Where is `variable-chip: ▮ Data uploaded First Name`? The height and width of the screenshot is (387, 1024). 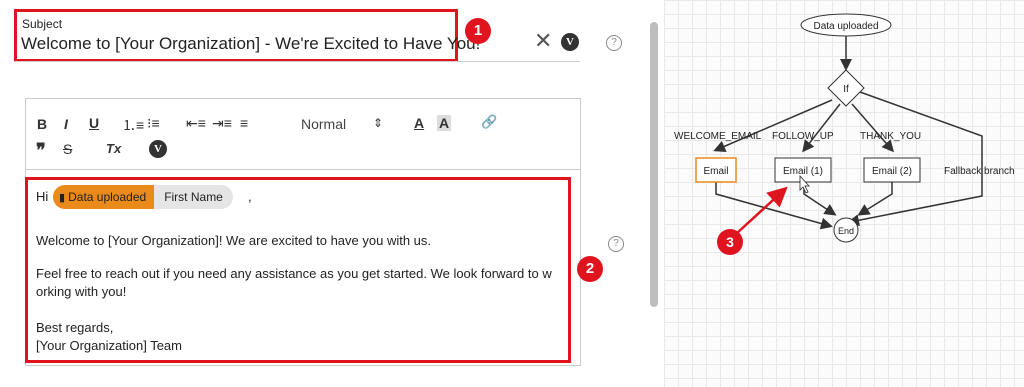 variable-chip: ▮ Data uploaded First Name is located at coordinates (143, 197).